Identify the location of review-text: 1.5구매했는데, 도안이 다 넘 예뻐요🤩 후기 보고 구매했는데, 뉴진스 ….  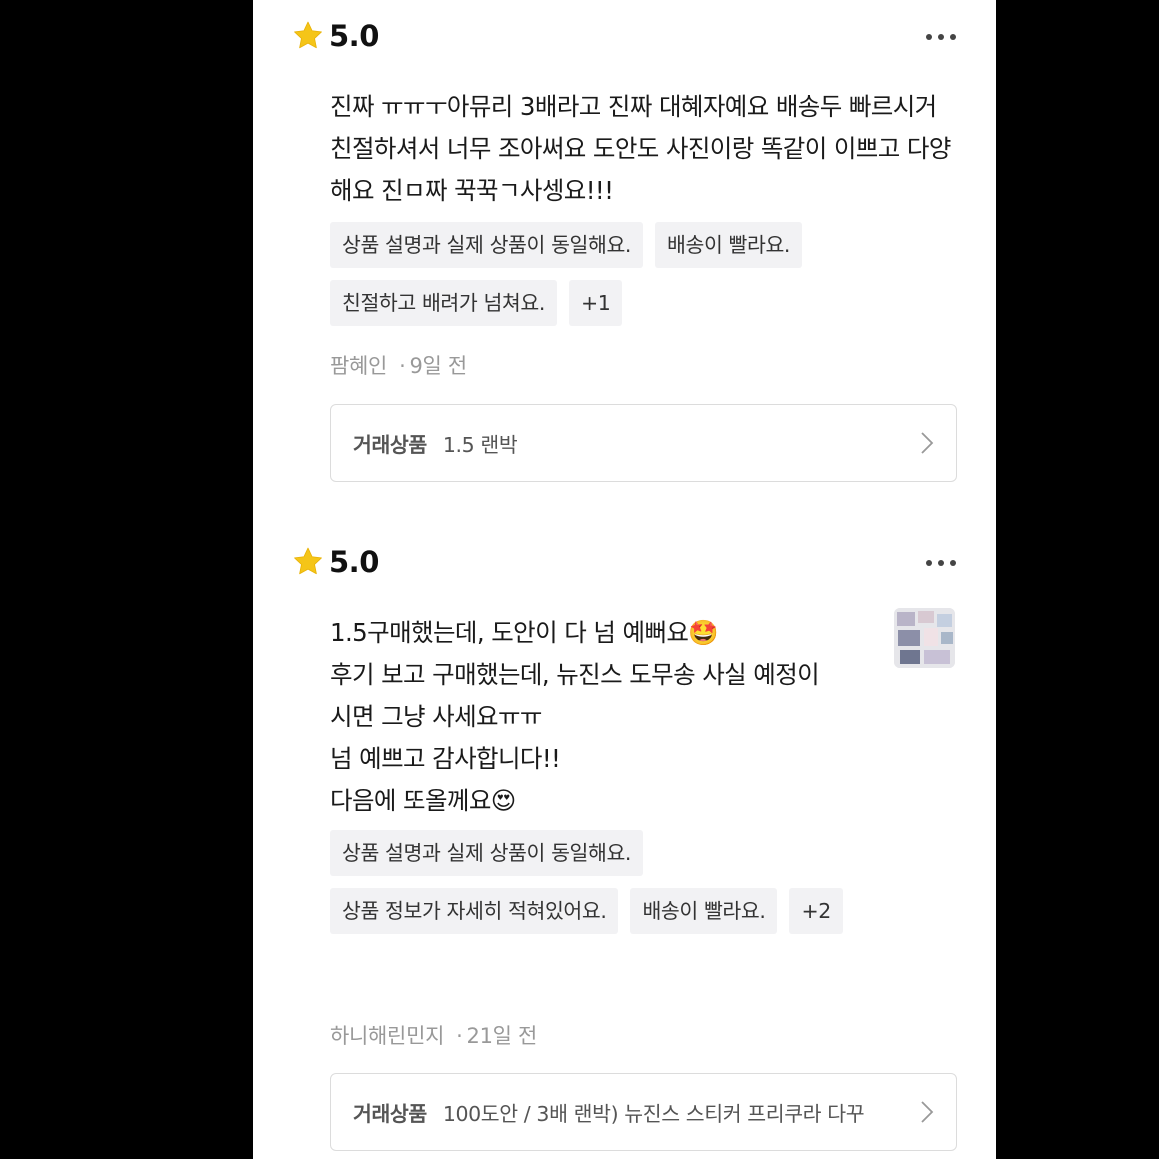
(600, 717).